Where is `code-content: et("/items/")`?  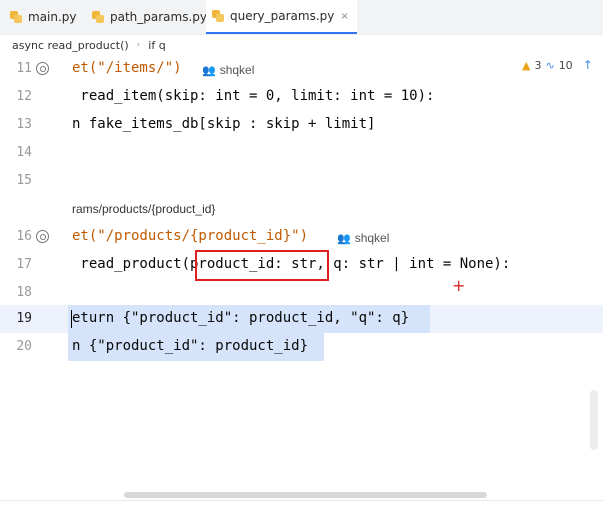
code-content: et("/items/") is located at coordinates (127, 68).